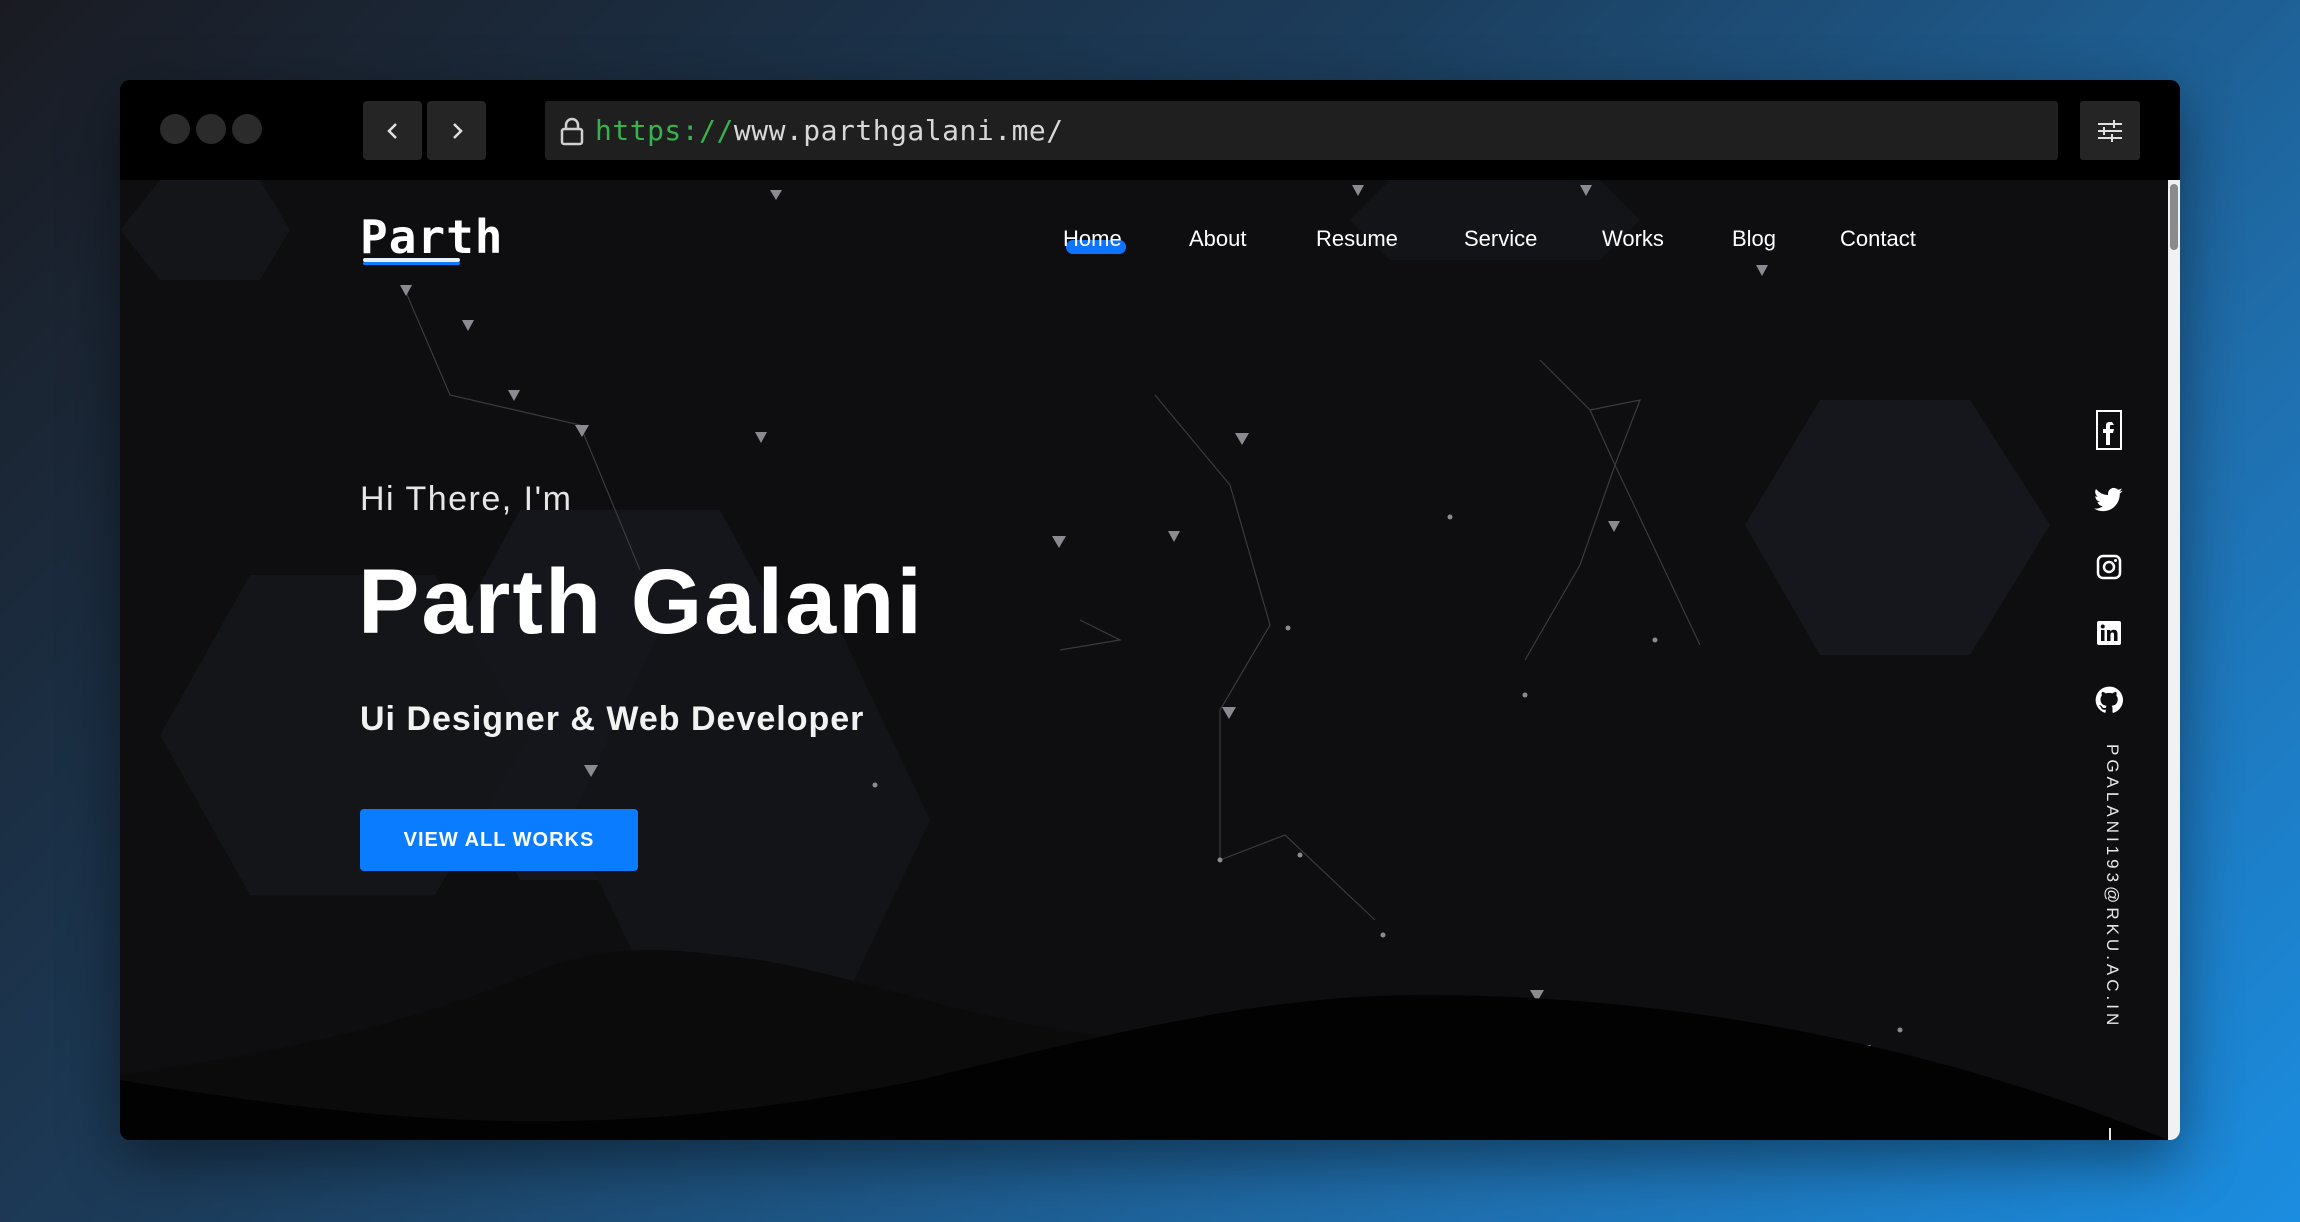 The image size is (2300, 1222). What do you see at coordinates (2174, 217) in the screenshot?
I see `scrollbar-thumb` at bounding box center [2174, 217].